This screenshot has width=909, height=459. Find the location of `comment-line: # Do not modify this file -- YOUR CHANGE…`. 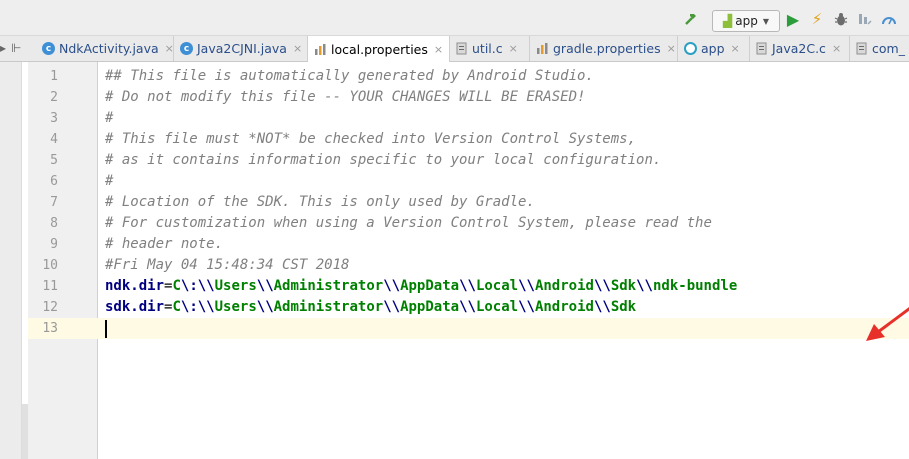

comment-line: # Do not modify this file -- YOUR CHANGE… is located at coordinates (345, 97).